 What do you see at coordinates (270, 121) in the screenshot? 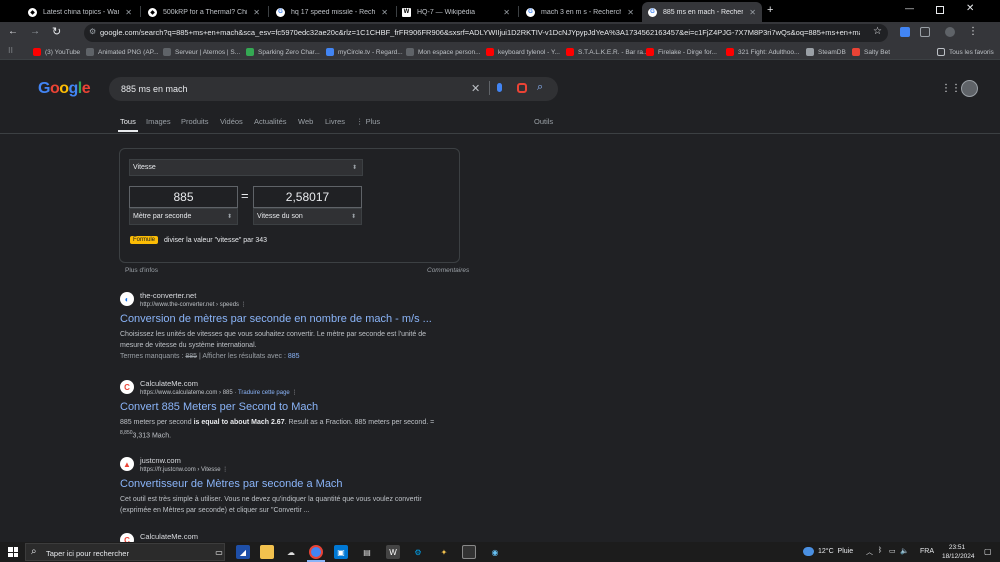
I see `tab-news: Actualités` at bounding box center [270, 121].